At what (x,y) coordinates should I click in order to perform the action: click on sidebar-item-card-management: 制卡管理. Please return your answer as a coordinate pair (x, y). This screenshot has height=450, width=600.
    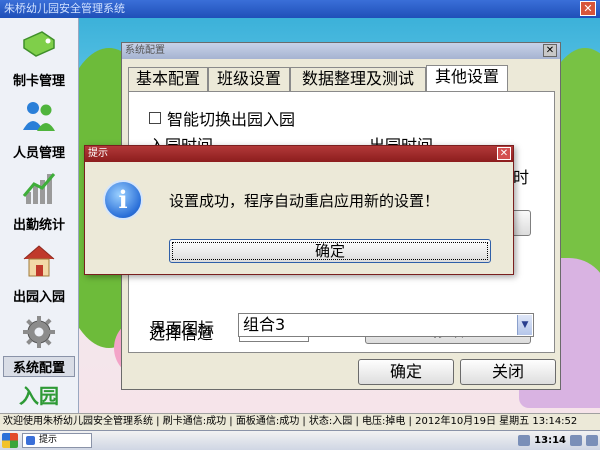
    Looking at the image, I should click on (39, 57).